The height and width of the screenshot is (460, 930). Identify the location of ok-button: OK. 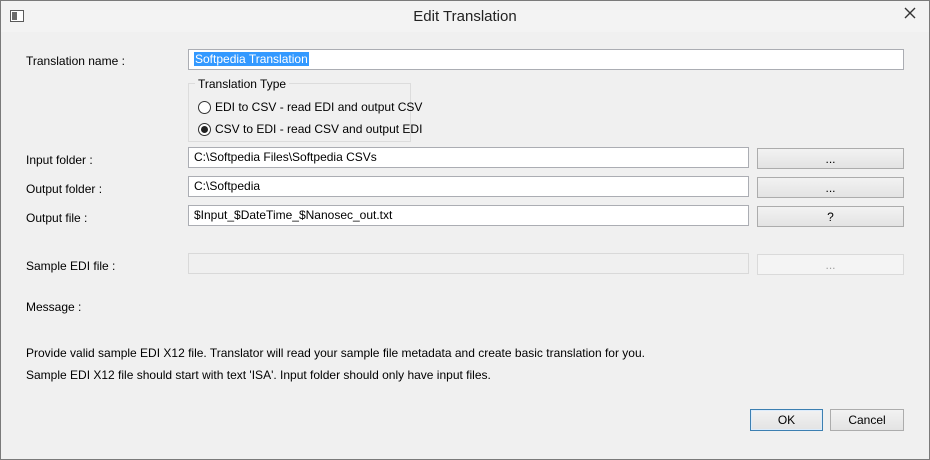
(786, 420).